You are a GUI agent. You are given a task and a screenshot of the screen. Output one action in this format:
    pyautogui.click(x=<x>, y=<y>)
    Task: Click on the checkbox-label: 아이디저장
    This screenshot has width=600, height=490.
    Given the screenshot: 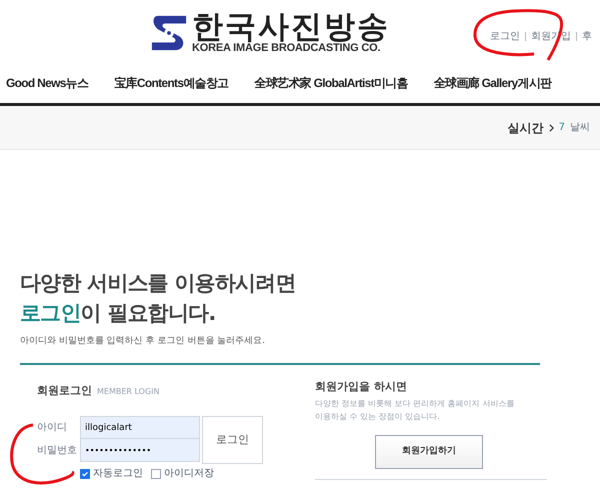 What is the action you would take?
    pyautogui.click(x=189, y=474)
    